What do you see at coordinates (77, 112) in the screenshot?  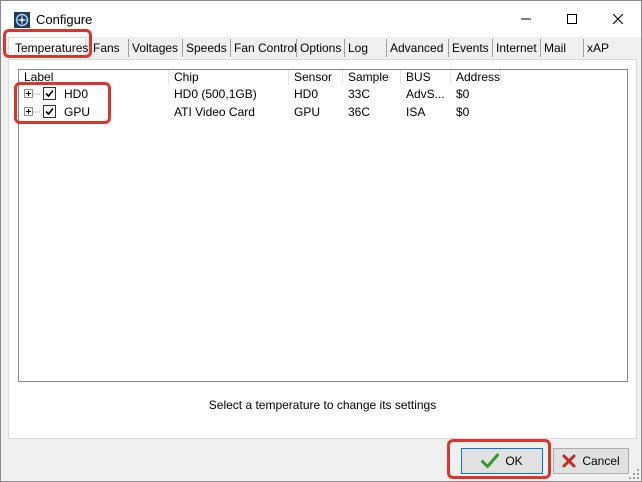 I see `row-label: GPU` at bounding box center [77, 112].